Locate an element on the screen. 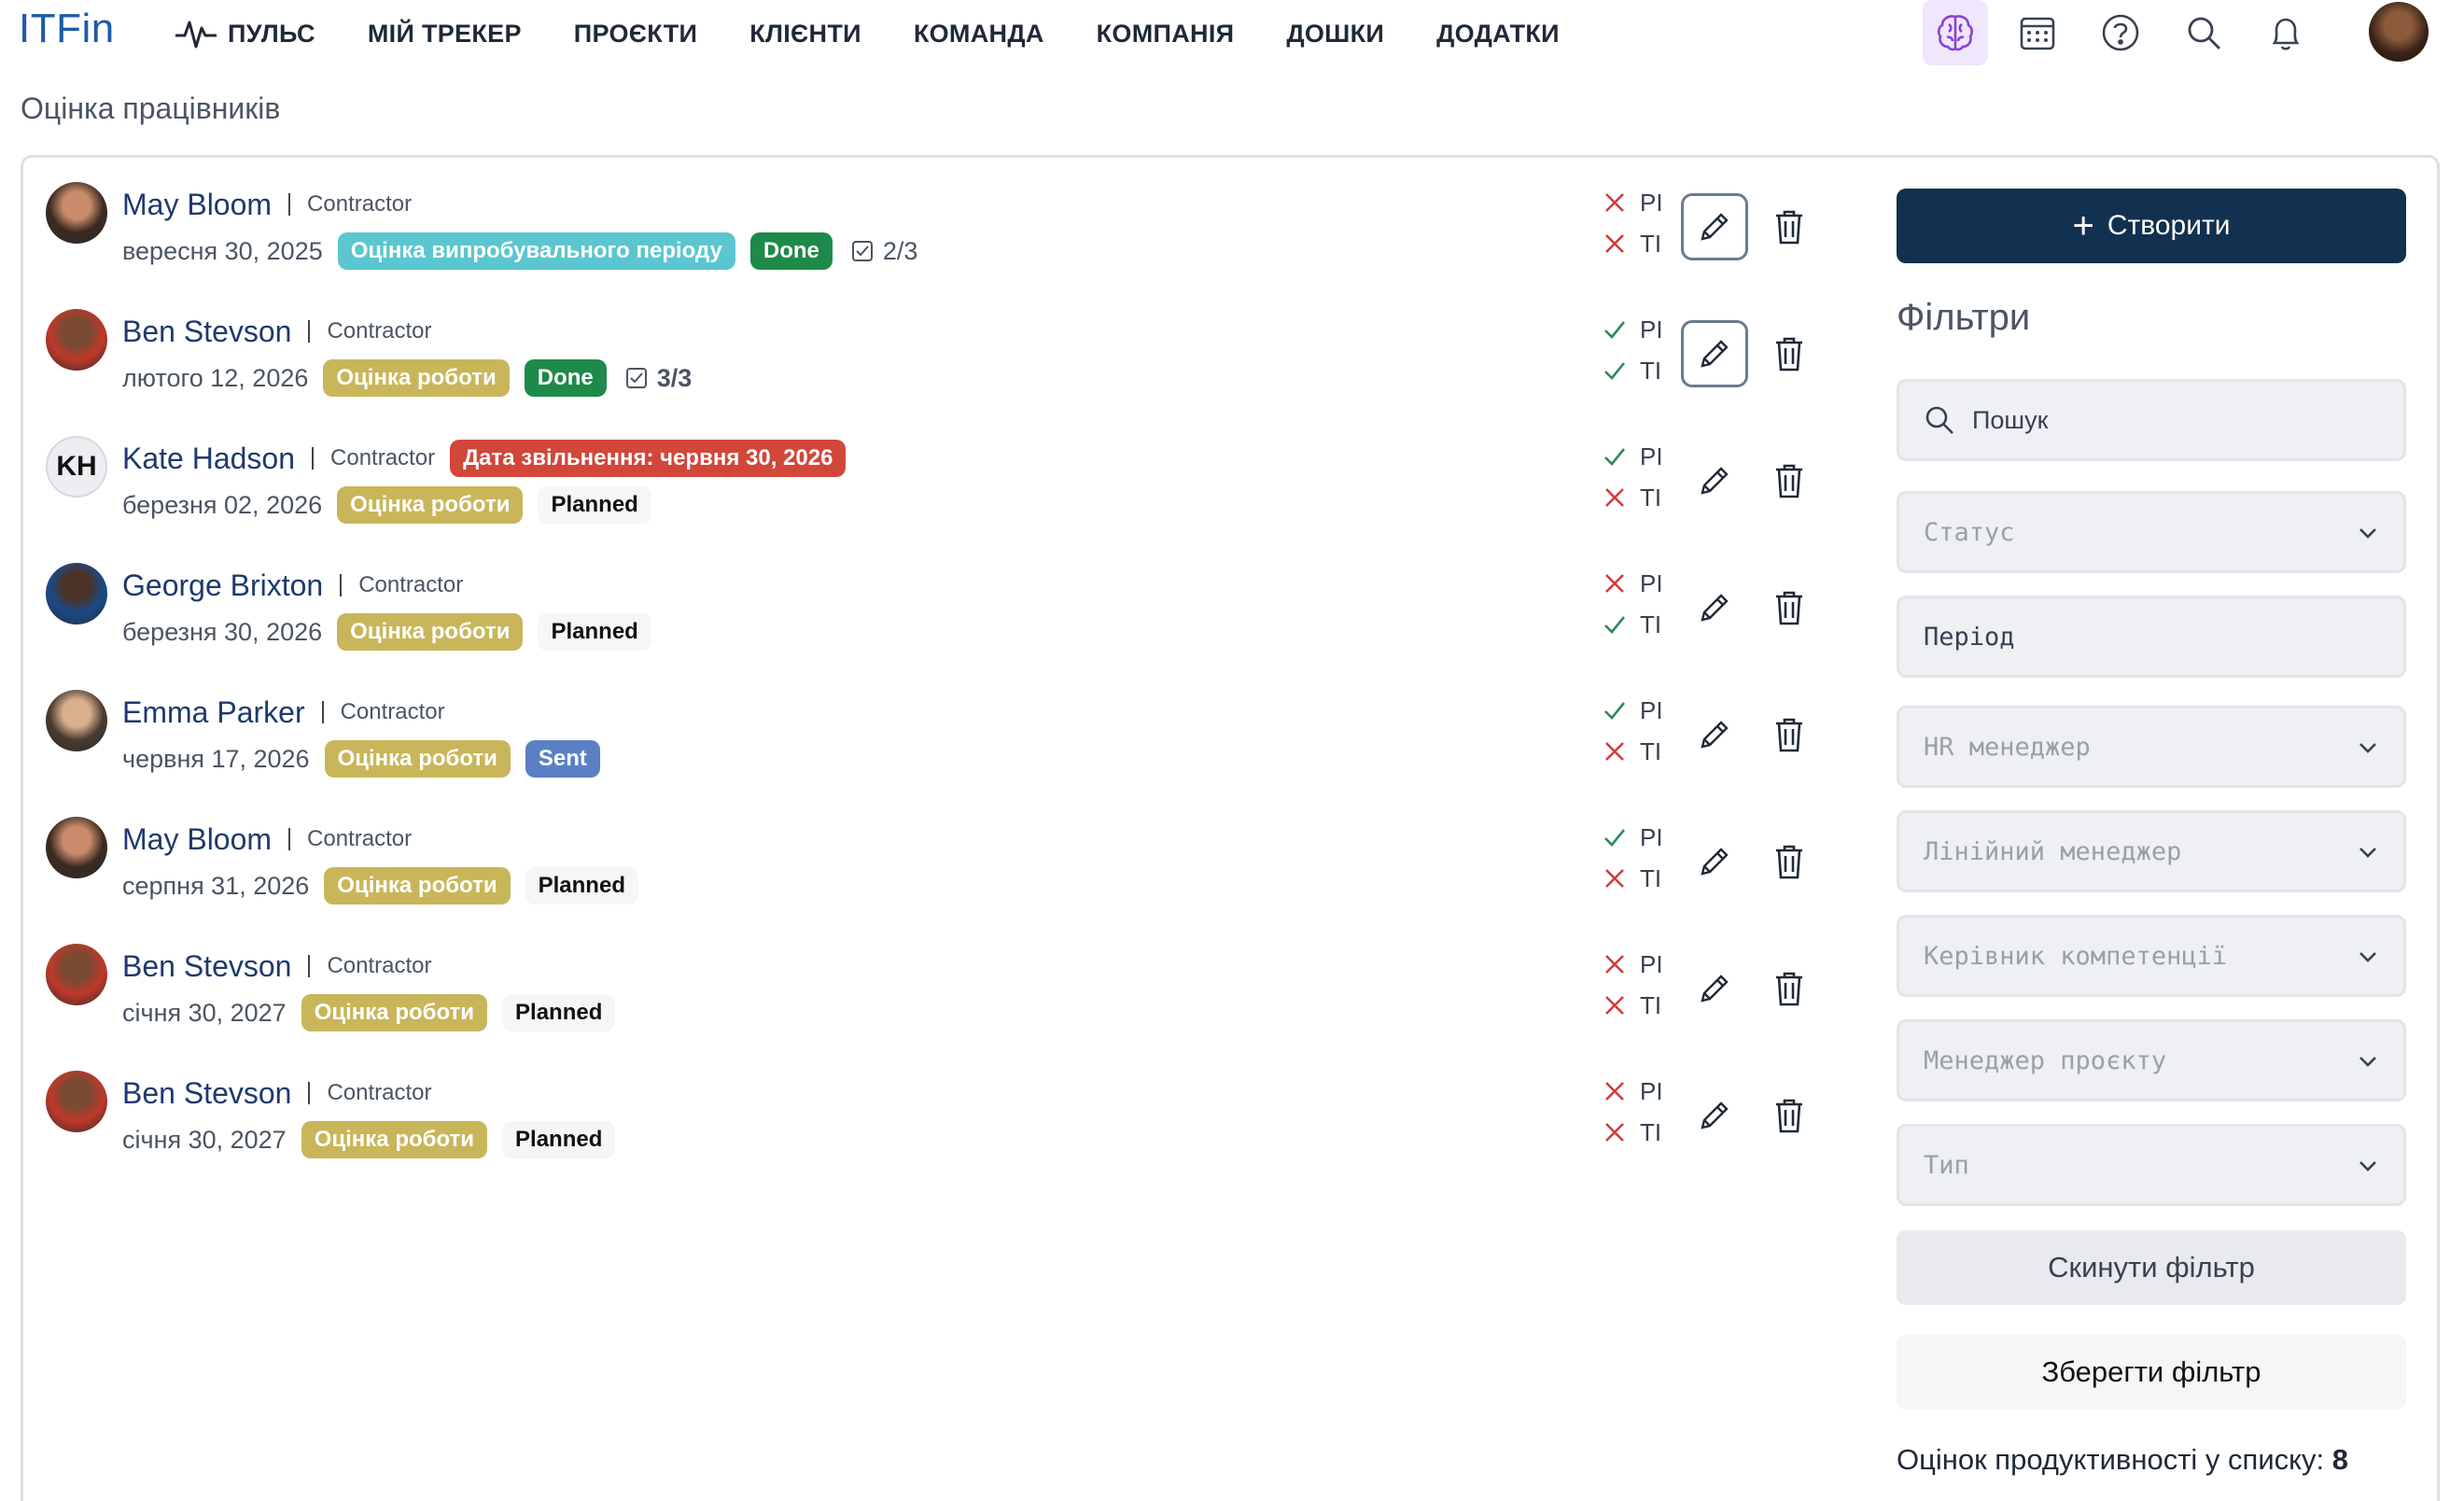  line-manager-select: Лінійний менеджер is located at coordinates (2151, 851).